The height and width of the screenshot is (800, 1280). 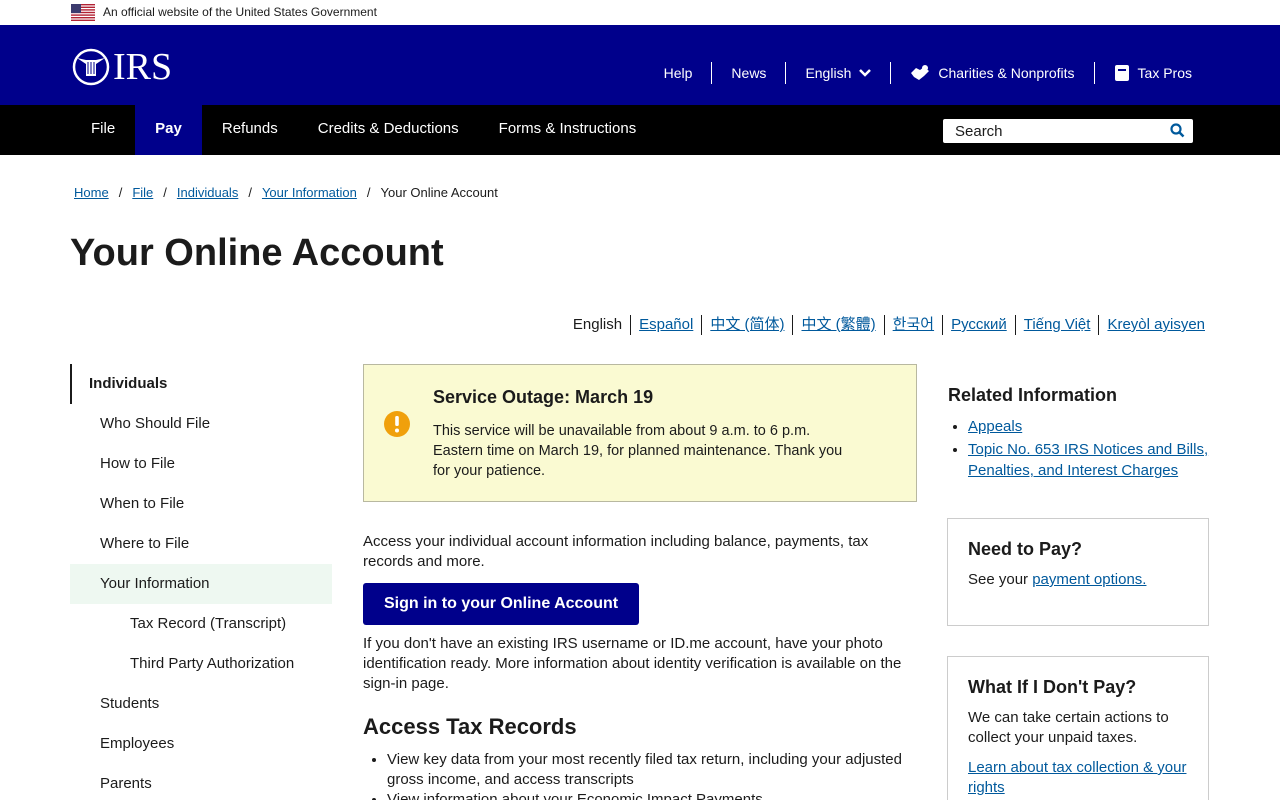 I want to click on lang-chinese-traditional: 中文 (繁體), so click(x=837, y=325).